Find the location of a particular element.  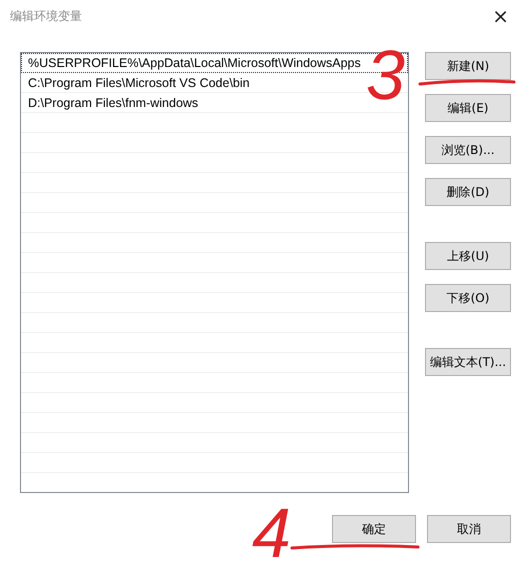

ok-button: 确定 is located at coordinates (374, 529).